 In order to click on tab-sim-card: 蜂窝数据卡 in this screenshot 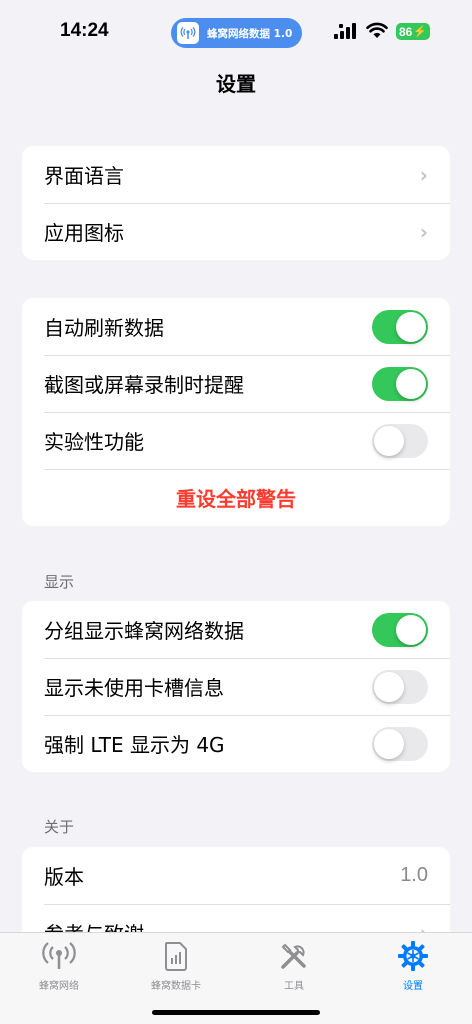, I will do `click(176, 965)`.